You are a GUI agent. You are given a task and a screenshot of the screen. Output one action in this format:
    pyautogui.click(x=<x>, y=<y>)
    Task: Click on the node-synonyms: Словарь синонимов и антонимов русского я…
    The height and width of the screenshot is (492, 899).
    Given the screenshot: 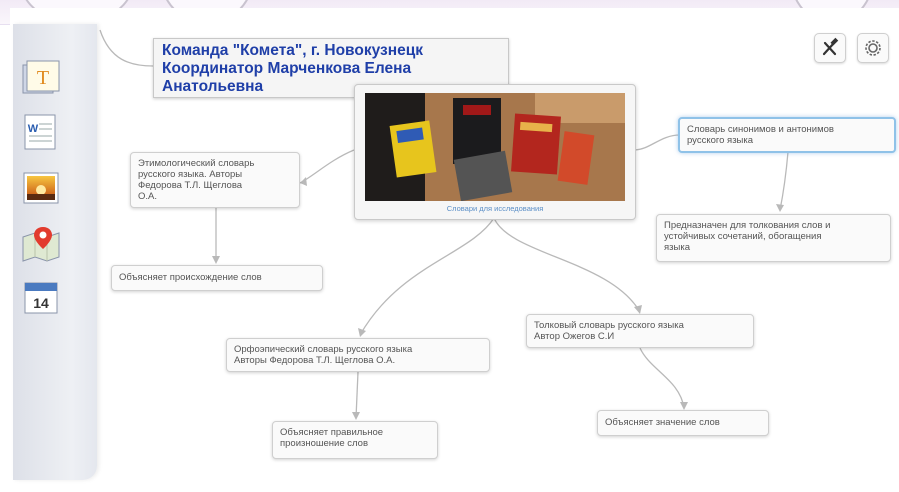 What is the action you would take?
    pyautogui.click(x=787, y=135)
    